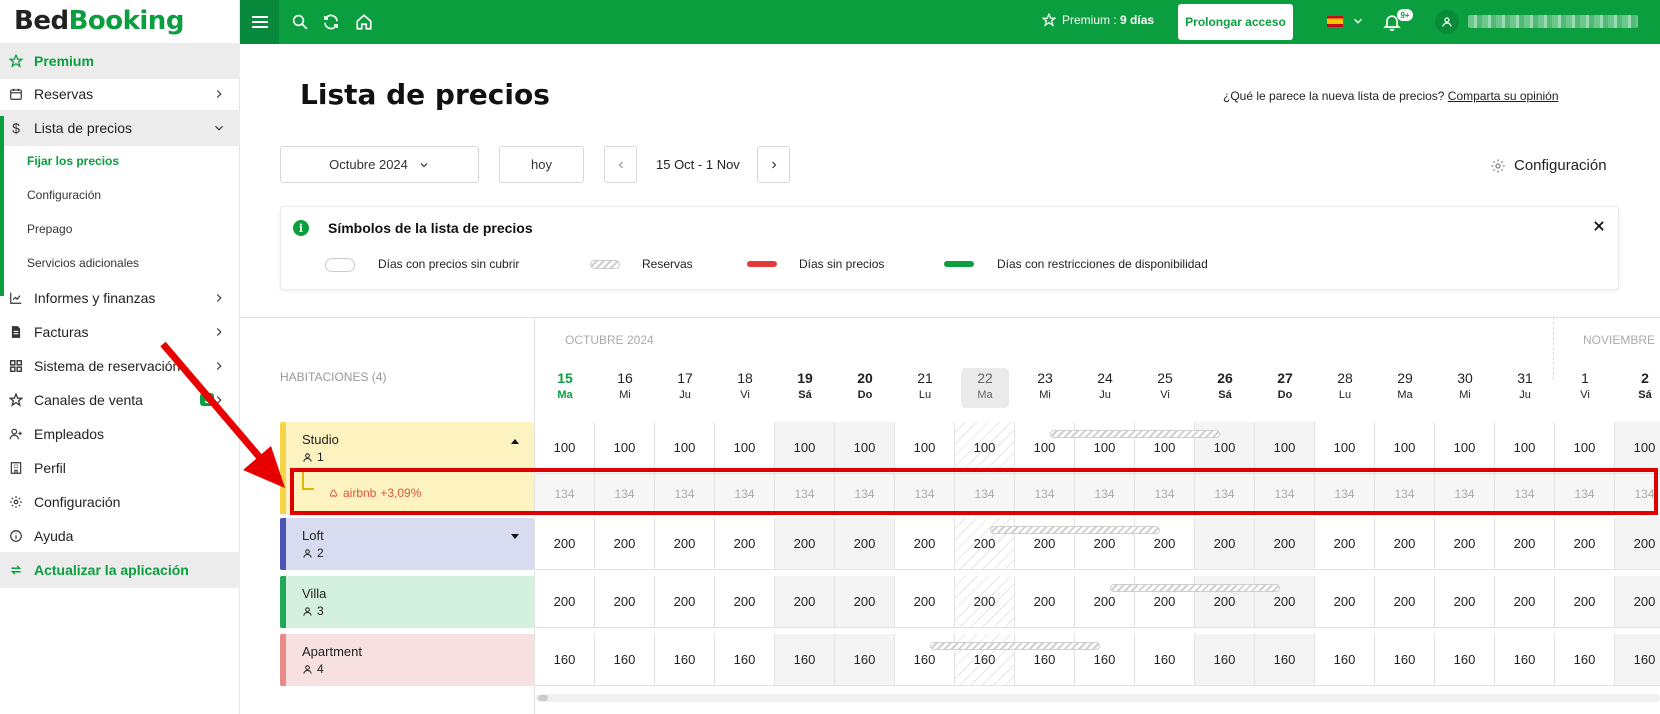  Describe the element at coordinates (331, 22) in the screenshot. I see `refresh-icon` at that location.